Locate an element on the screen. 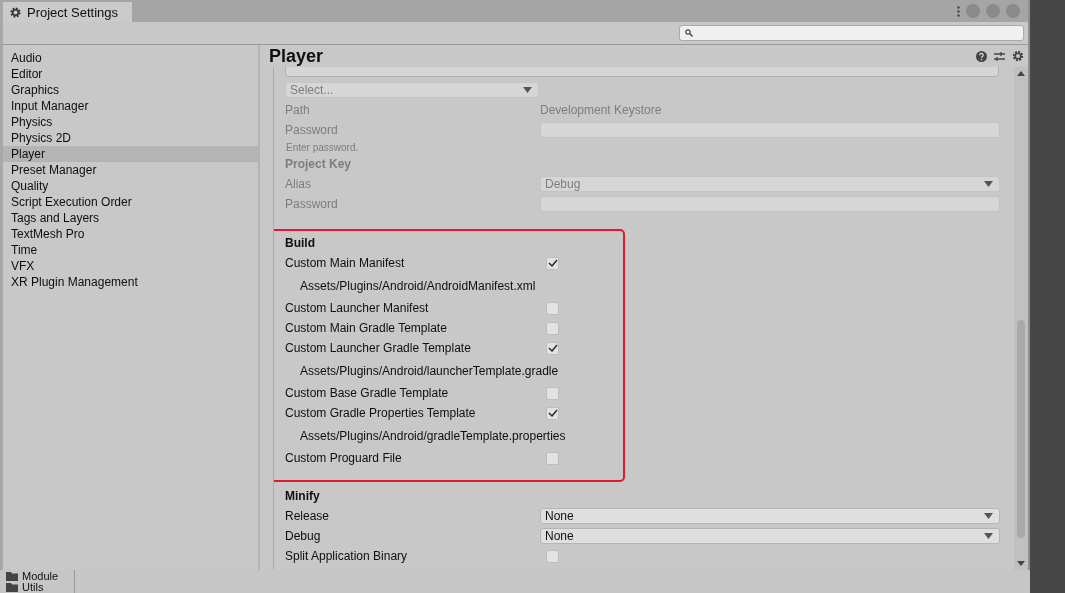 This screenshot has height=593, width=1065. sidebar-item: VFX is located at coordinates (130, 266).